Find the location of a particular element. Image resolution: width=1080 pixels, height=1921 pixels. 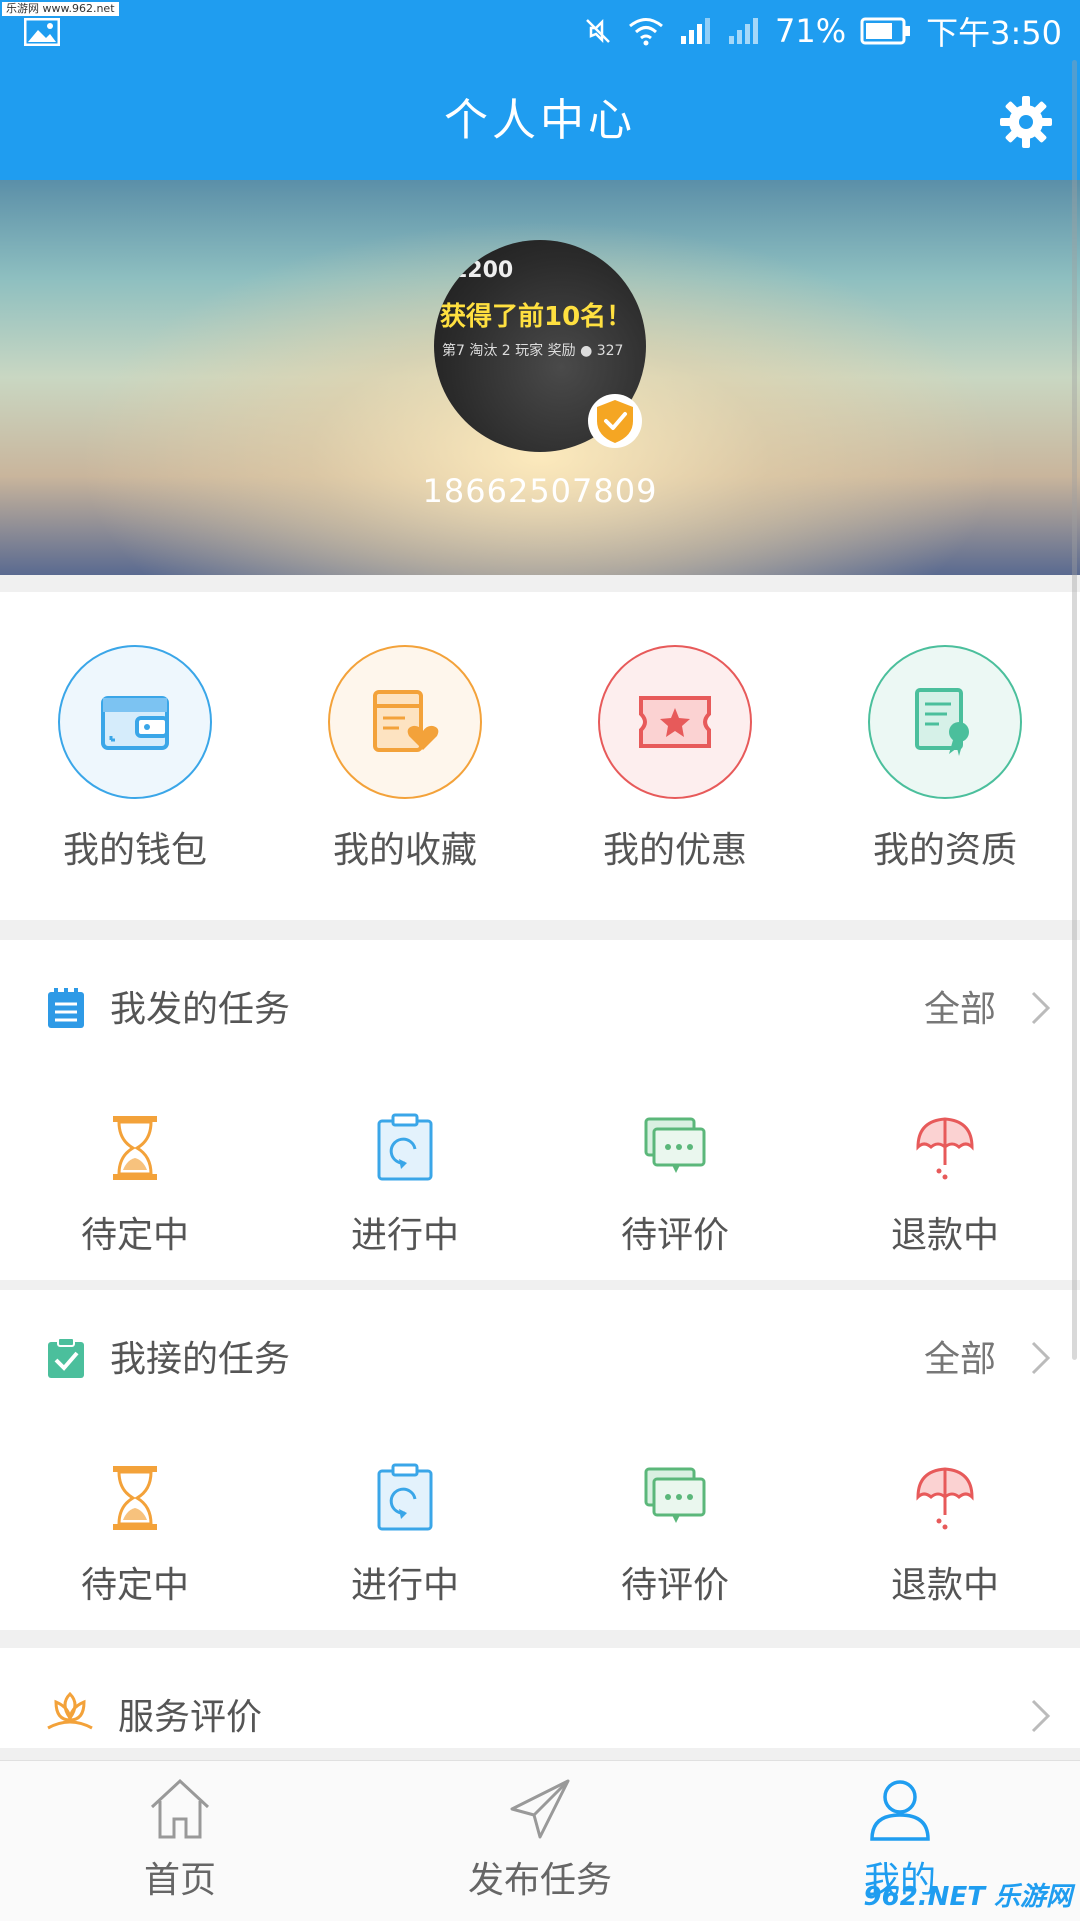

received-in-progress-label: 进行中 is located at coordinates (404, 1585).